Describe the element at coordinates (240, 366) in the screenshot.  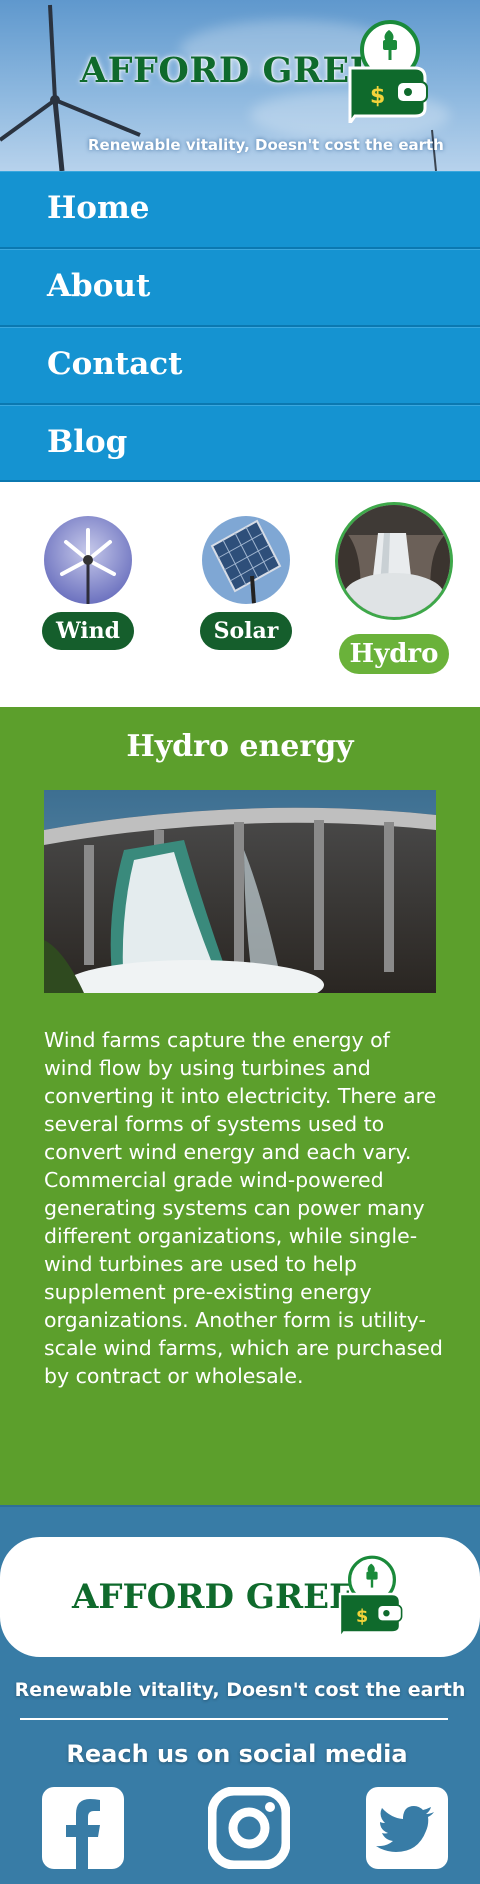
I see `nav-item-contact: Contact` at that location.